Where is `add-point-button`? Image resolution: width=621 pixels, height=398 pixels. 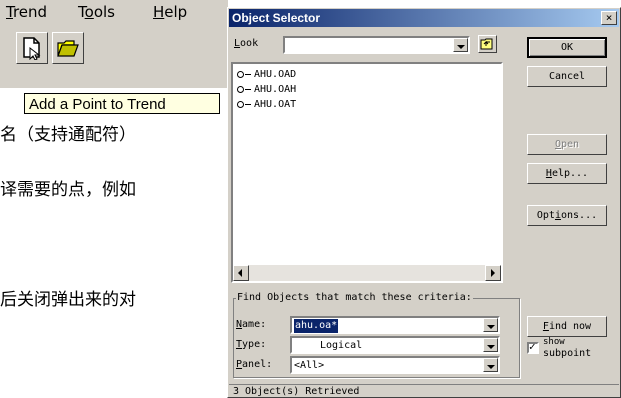 add-point-button is located at coordinates (32, 48).